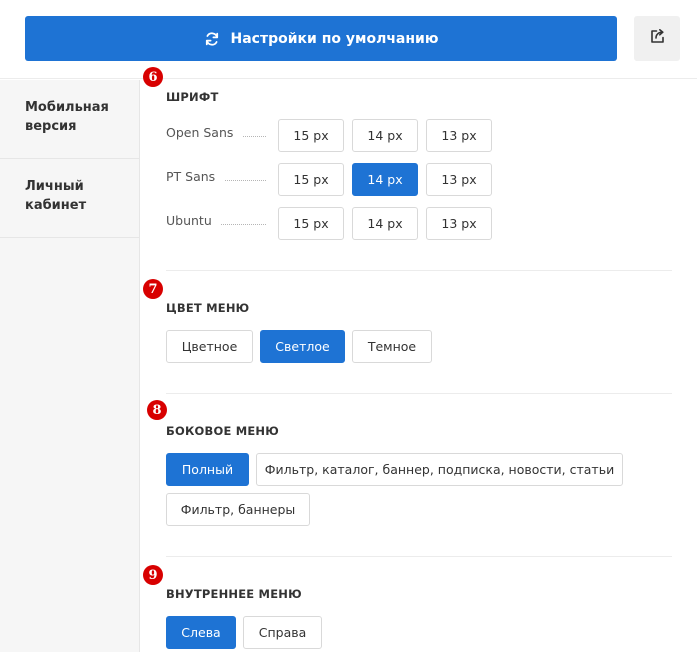 Image resolution: width=697 pixels, height=652 pixels. What do you see at coordinates (153, 77) in the screenshot?
I see `section-number-badge: 6` at bounding box center [153, 77].